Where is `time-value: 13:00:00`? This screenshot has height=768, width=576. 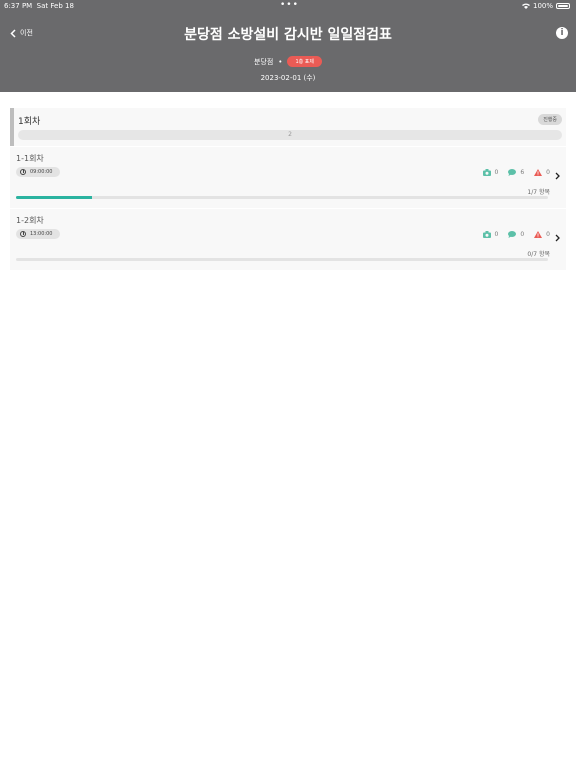
time-value: 13:00:00 is located at coordinates (41, 234).